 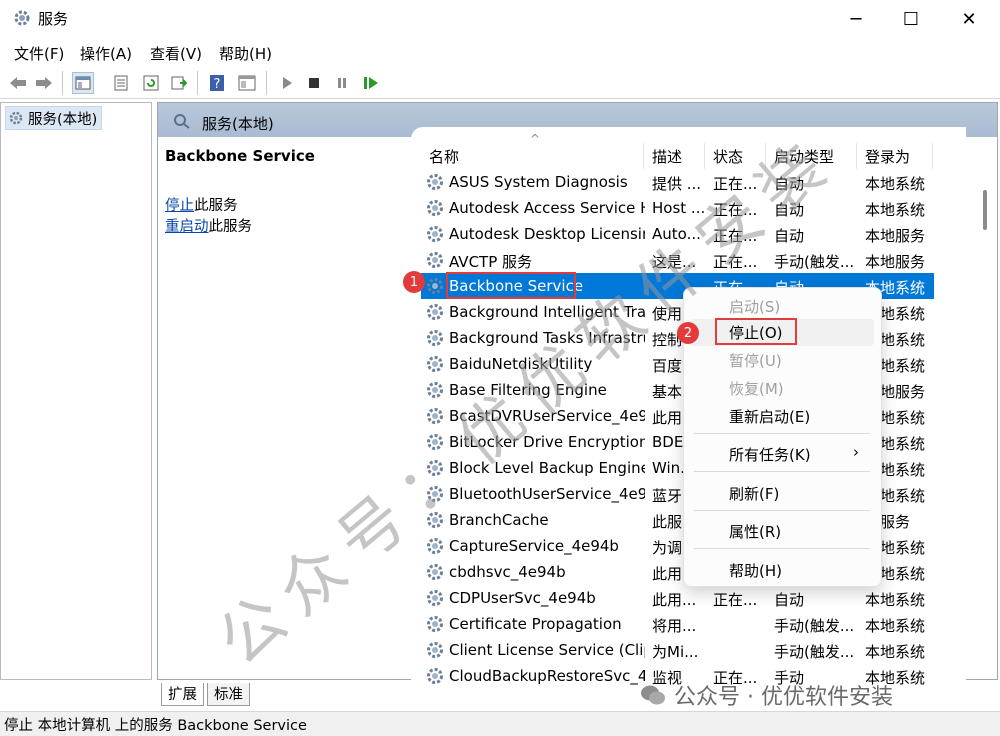 What do you see at coordinates (677, 624) in the screenshot?
I see `table-row: Certificate Propagation 将用... 手动(触发... 本地系统` at bounding box center [677, 624].